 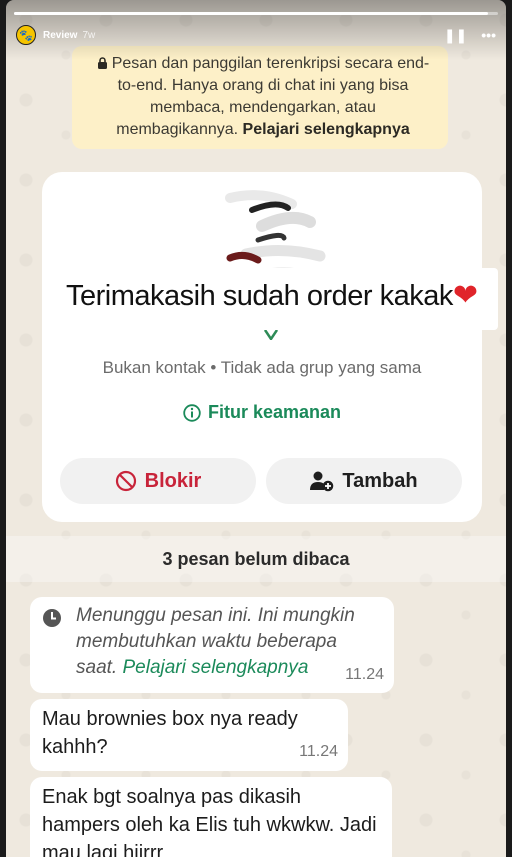 I want to click on sticker-text: Terimakasih sudah order kakak, so click(x=259, y=296).